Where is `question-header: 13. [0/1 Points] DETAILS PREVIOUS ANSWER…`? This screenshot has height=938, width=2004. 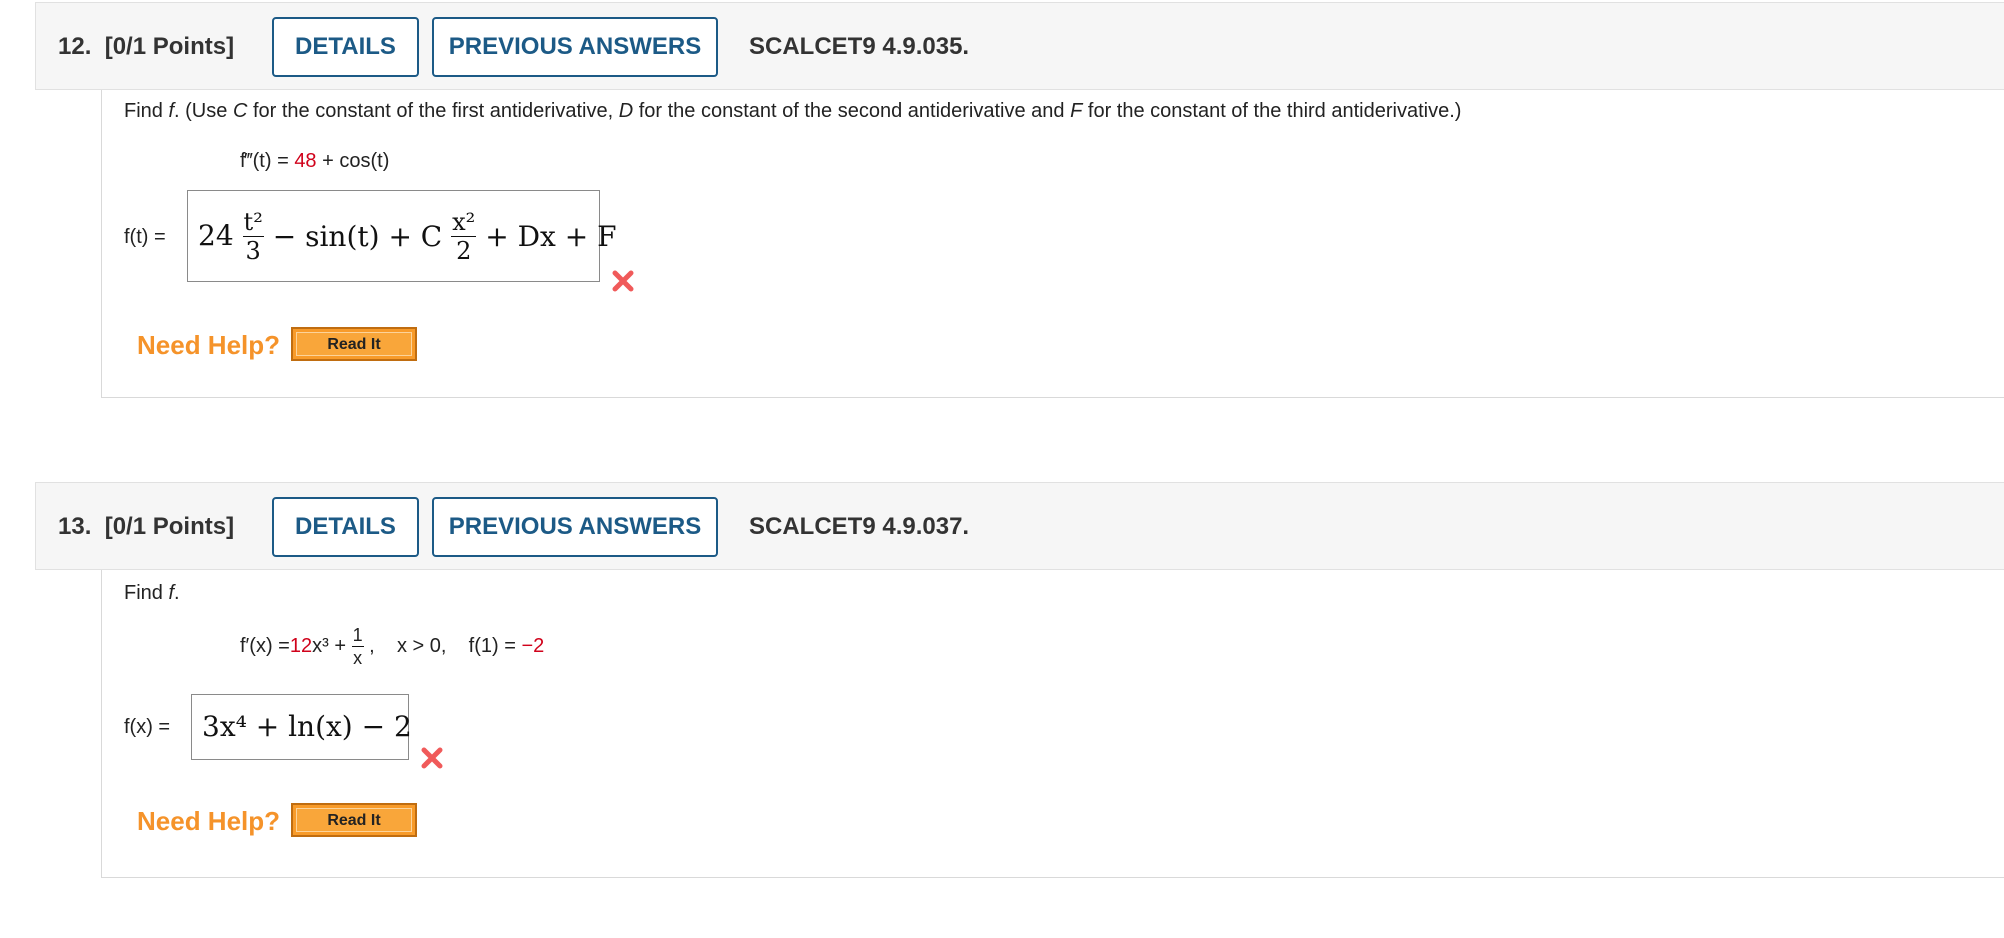 question-header: 13. [0/1 Points] DETAILS PREVIOUS ANSWER… is located at coordinates (1019, 526).